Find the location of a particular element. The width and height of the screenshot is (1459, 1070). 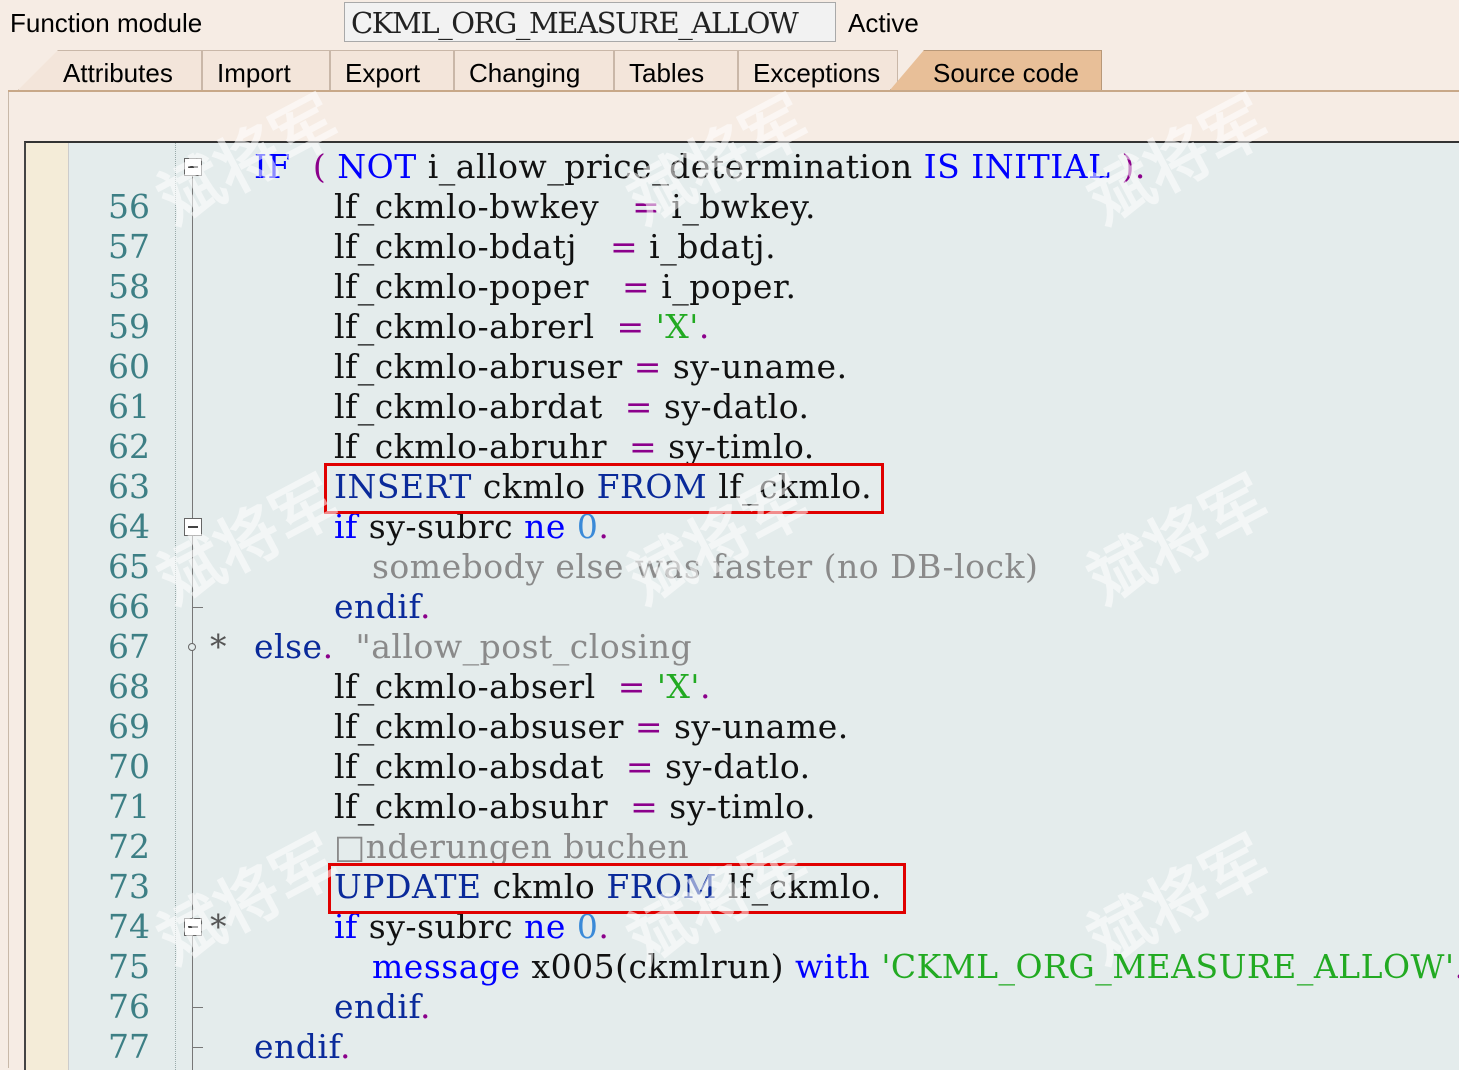

highlight-update-box is located at coordinates (617, 888).